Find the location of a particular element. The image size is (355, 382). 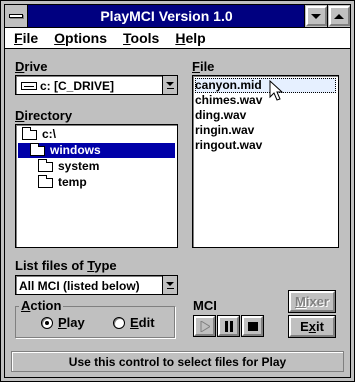

pause-icon is located at coordinates (228, 326).